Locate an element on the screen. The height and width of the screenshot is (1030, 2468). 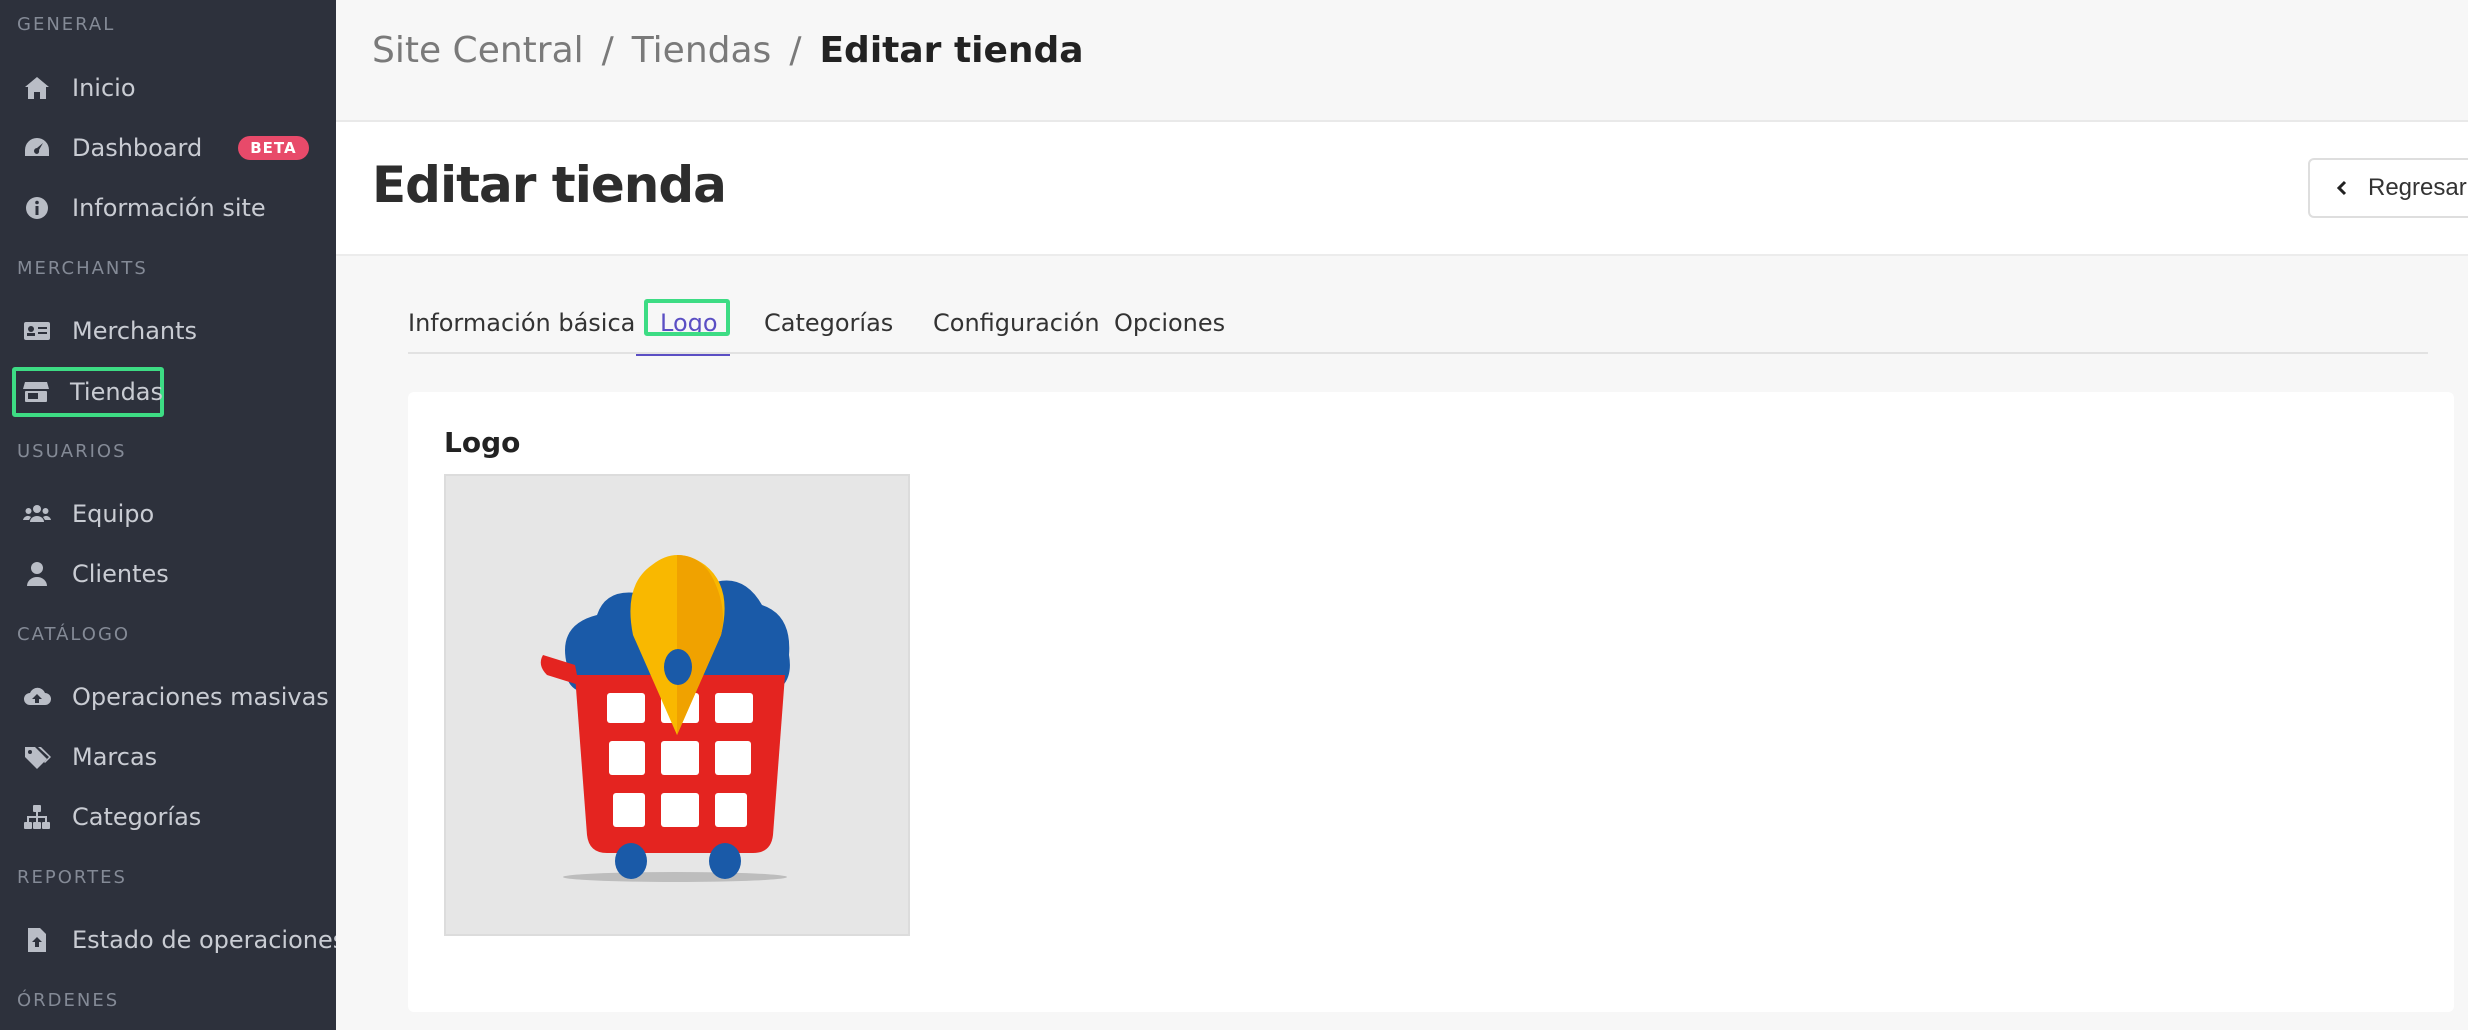
breadcrumb-current: Editar tienda is located at coordinates (951, 50).